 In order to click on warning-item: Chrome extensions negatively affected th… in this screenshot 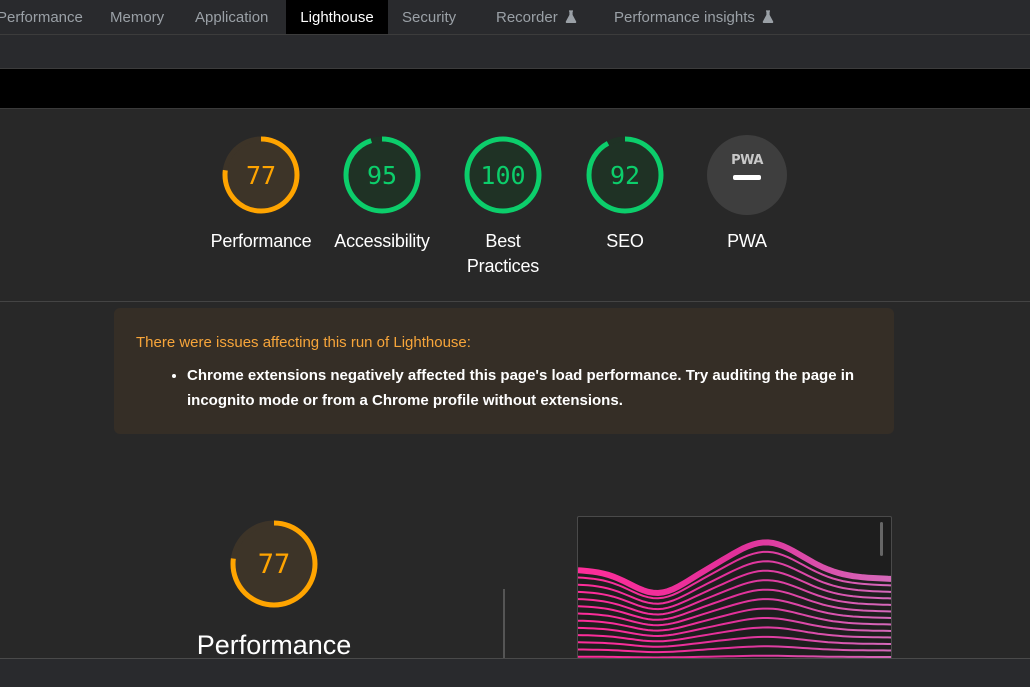, I will do `click(529, 388)`.